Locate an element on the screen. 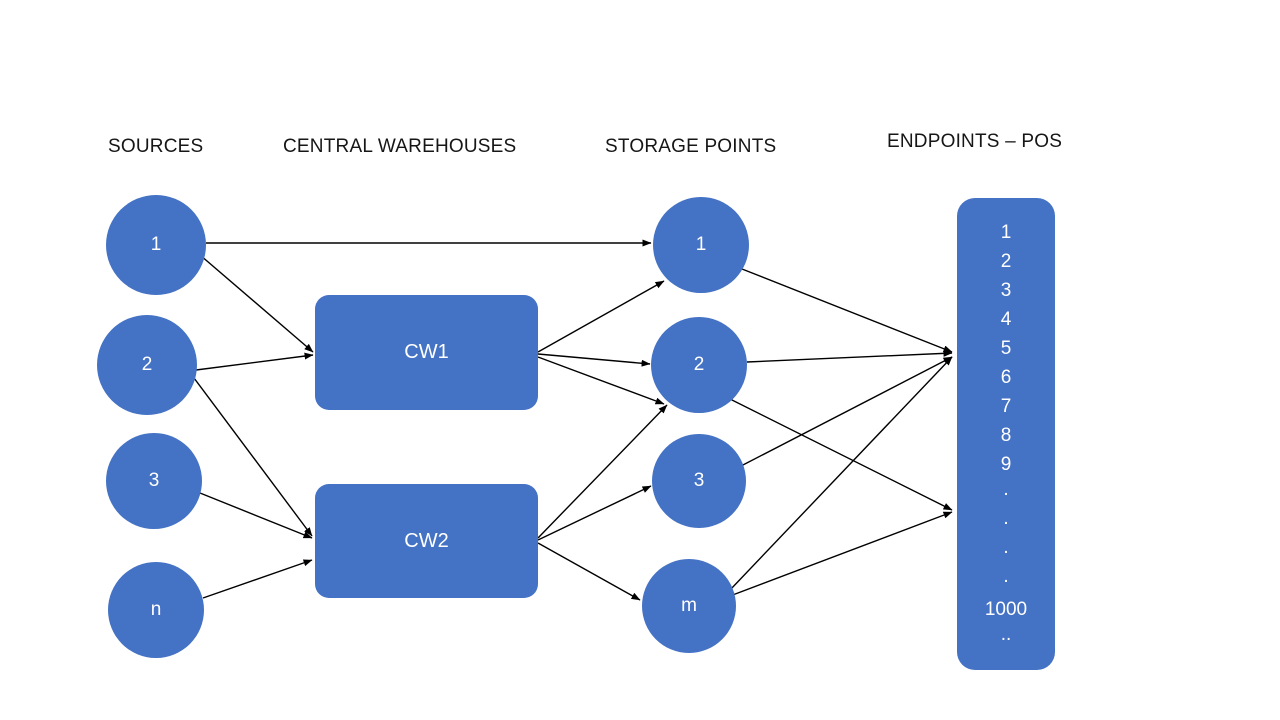 Image resolution: width=1280 pixels, height=720 pixels. endpoint-item: 3 is located at coordinates (1006, 290).